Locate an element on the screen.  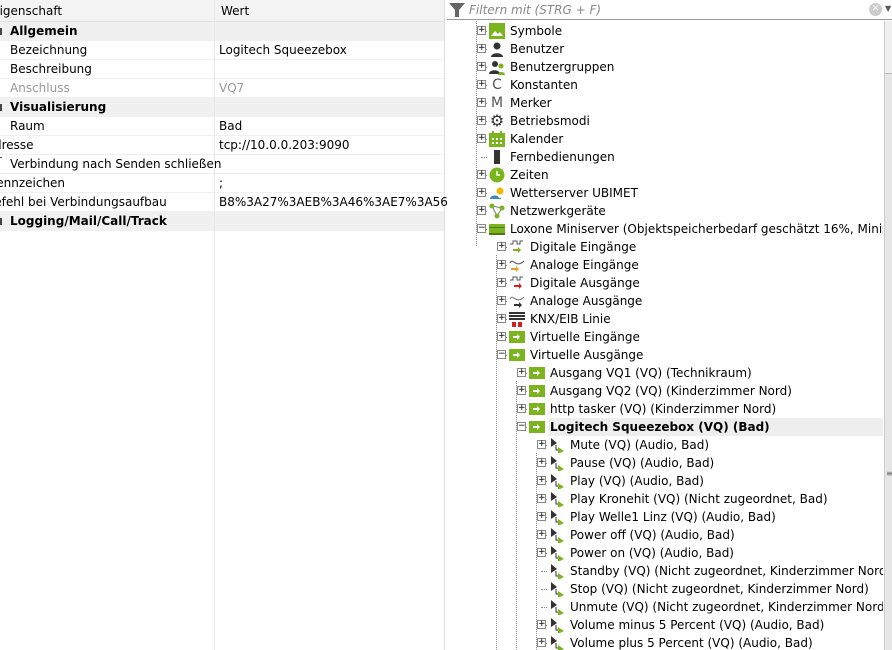
property-category: Allgemein is located at coordinates (222, 31).